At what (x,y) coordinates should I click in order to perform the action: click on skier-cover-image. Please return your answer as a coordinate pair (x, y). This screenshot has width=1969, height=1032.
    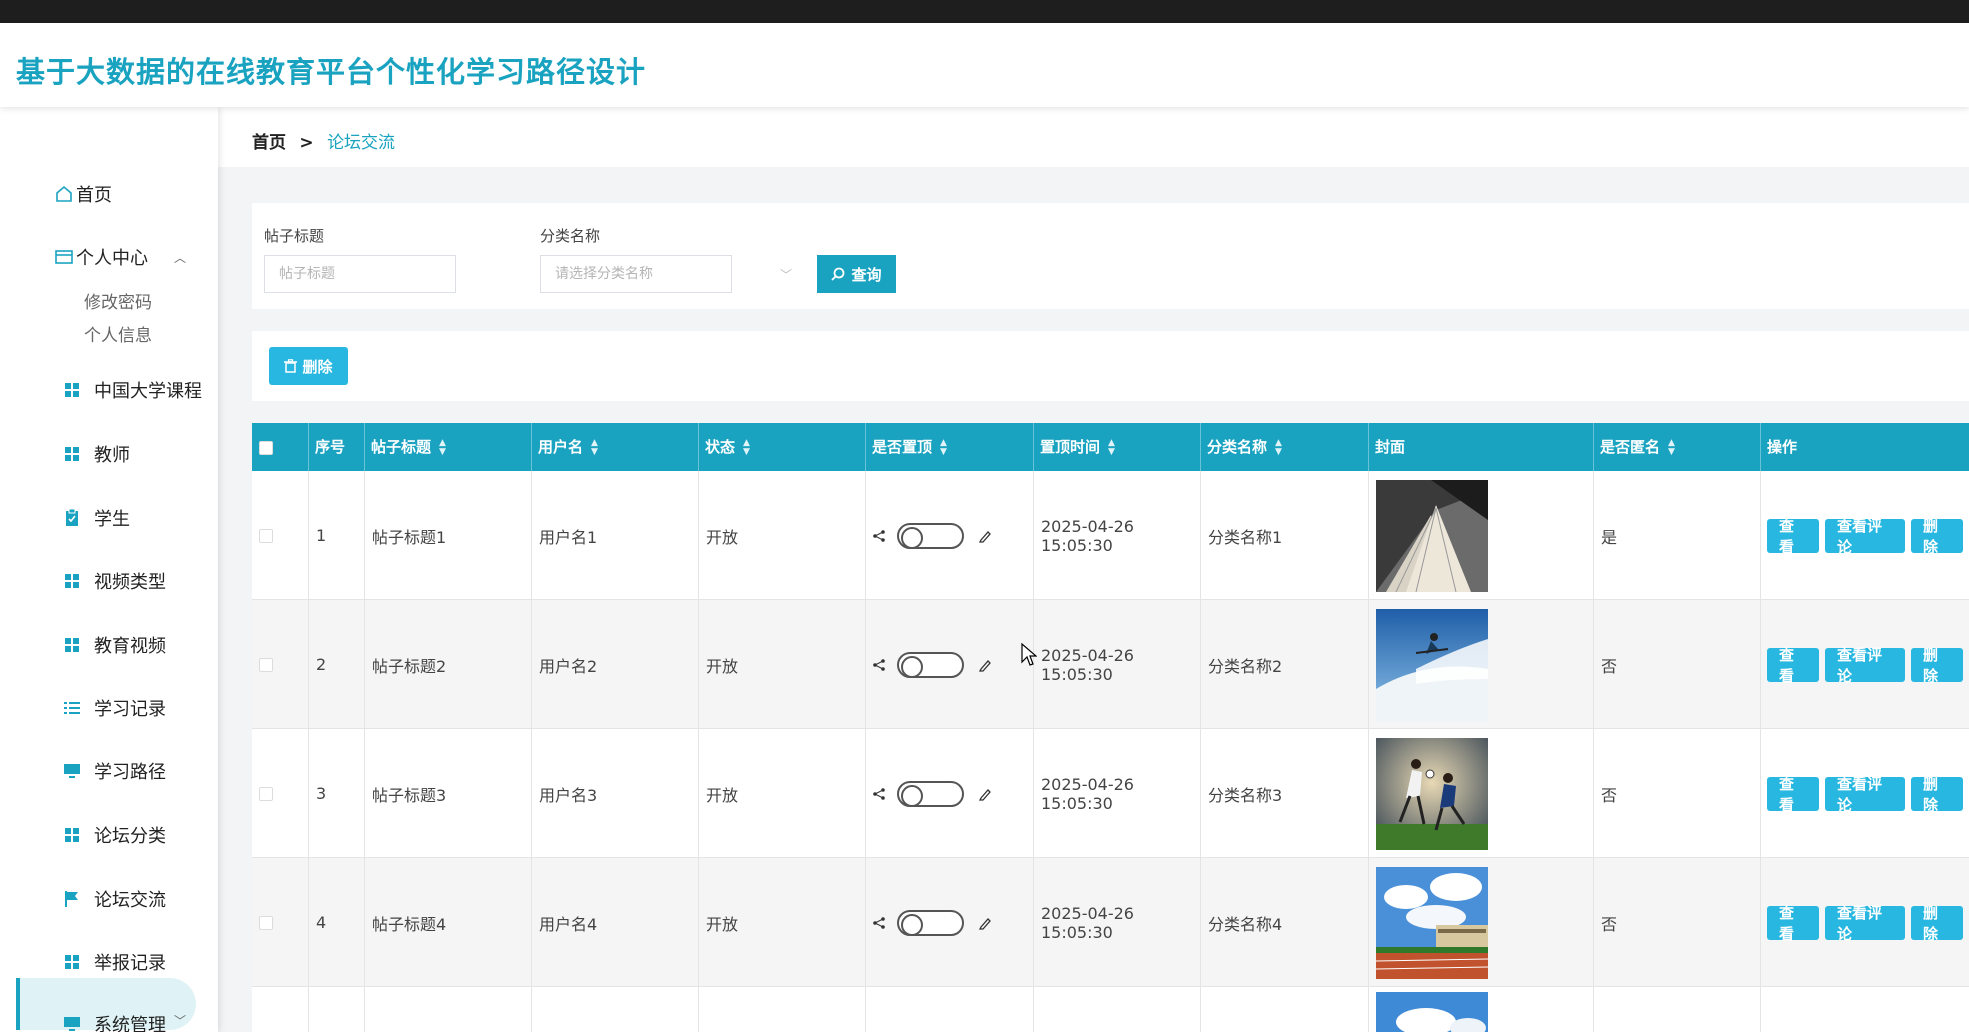
    Looking at the image, I should click on (1432, 664).